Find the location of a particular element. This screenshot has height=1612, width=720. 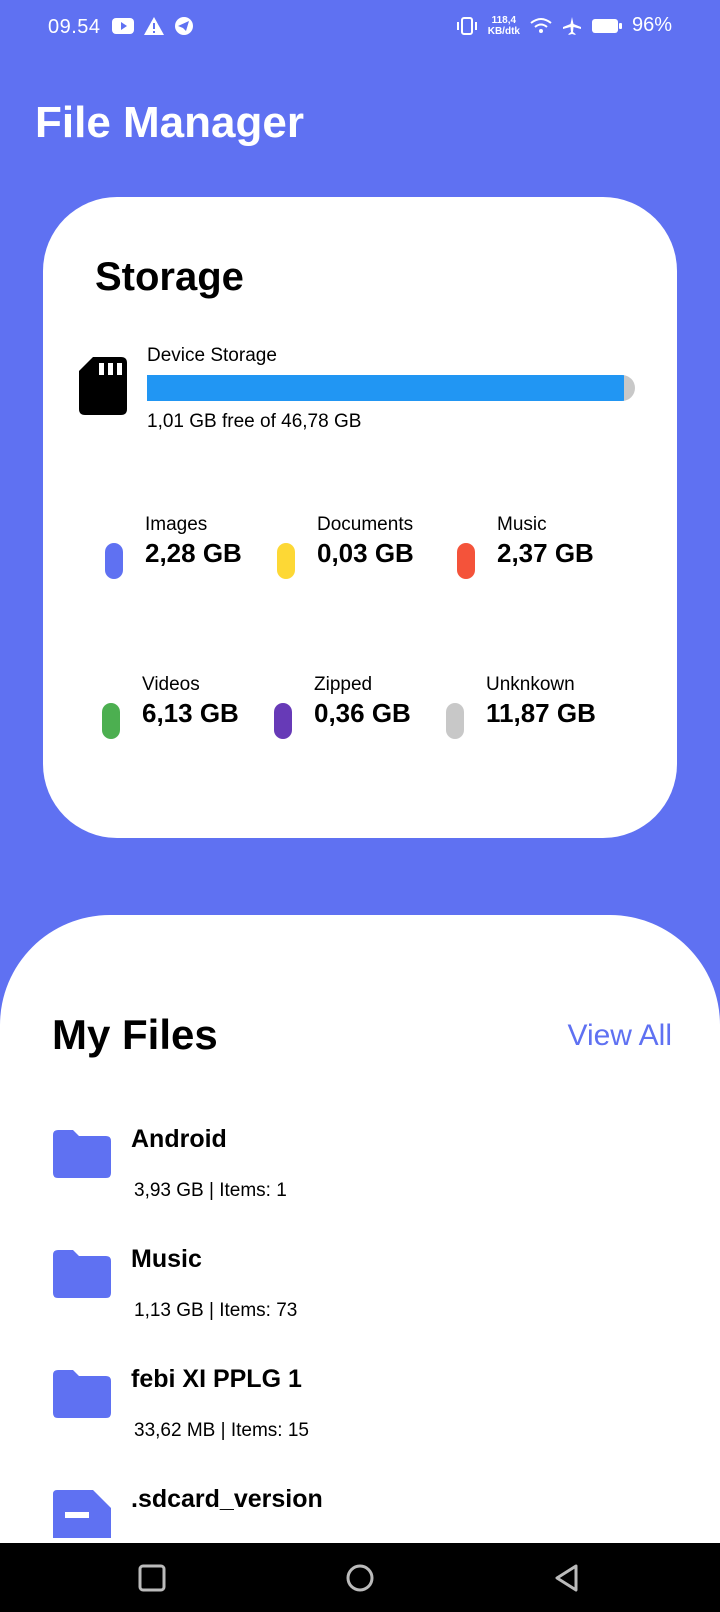

view-all-link: View All is located at coordinates (619, 1036).